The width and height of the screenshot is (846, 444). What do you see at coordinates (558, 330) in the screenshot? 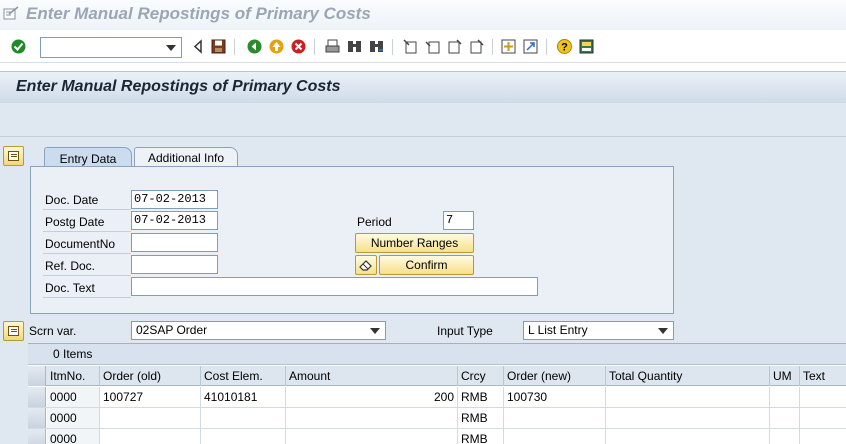
I see `input-type-value: L List Entry` at bounding box center [558, 330].